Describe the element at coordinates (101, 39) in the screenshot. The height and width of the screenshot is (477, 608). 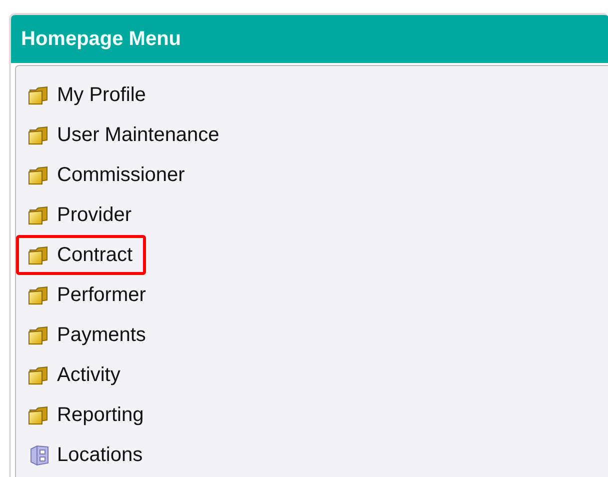
I see `panel-title: Homepage Menu` at that location.